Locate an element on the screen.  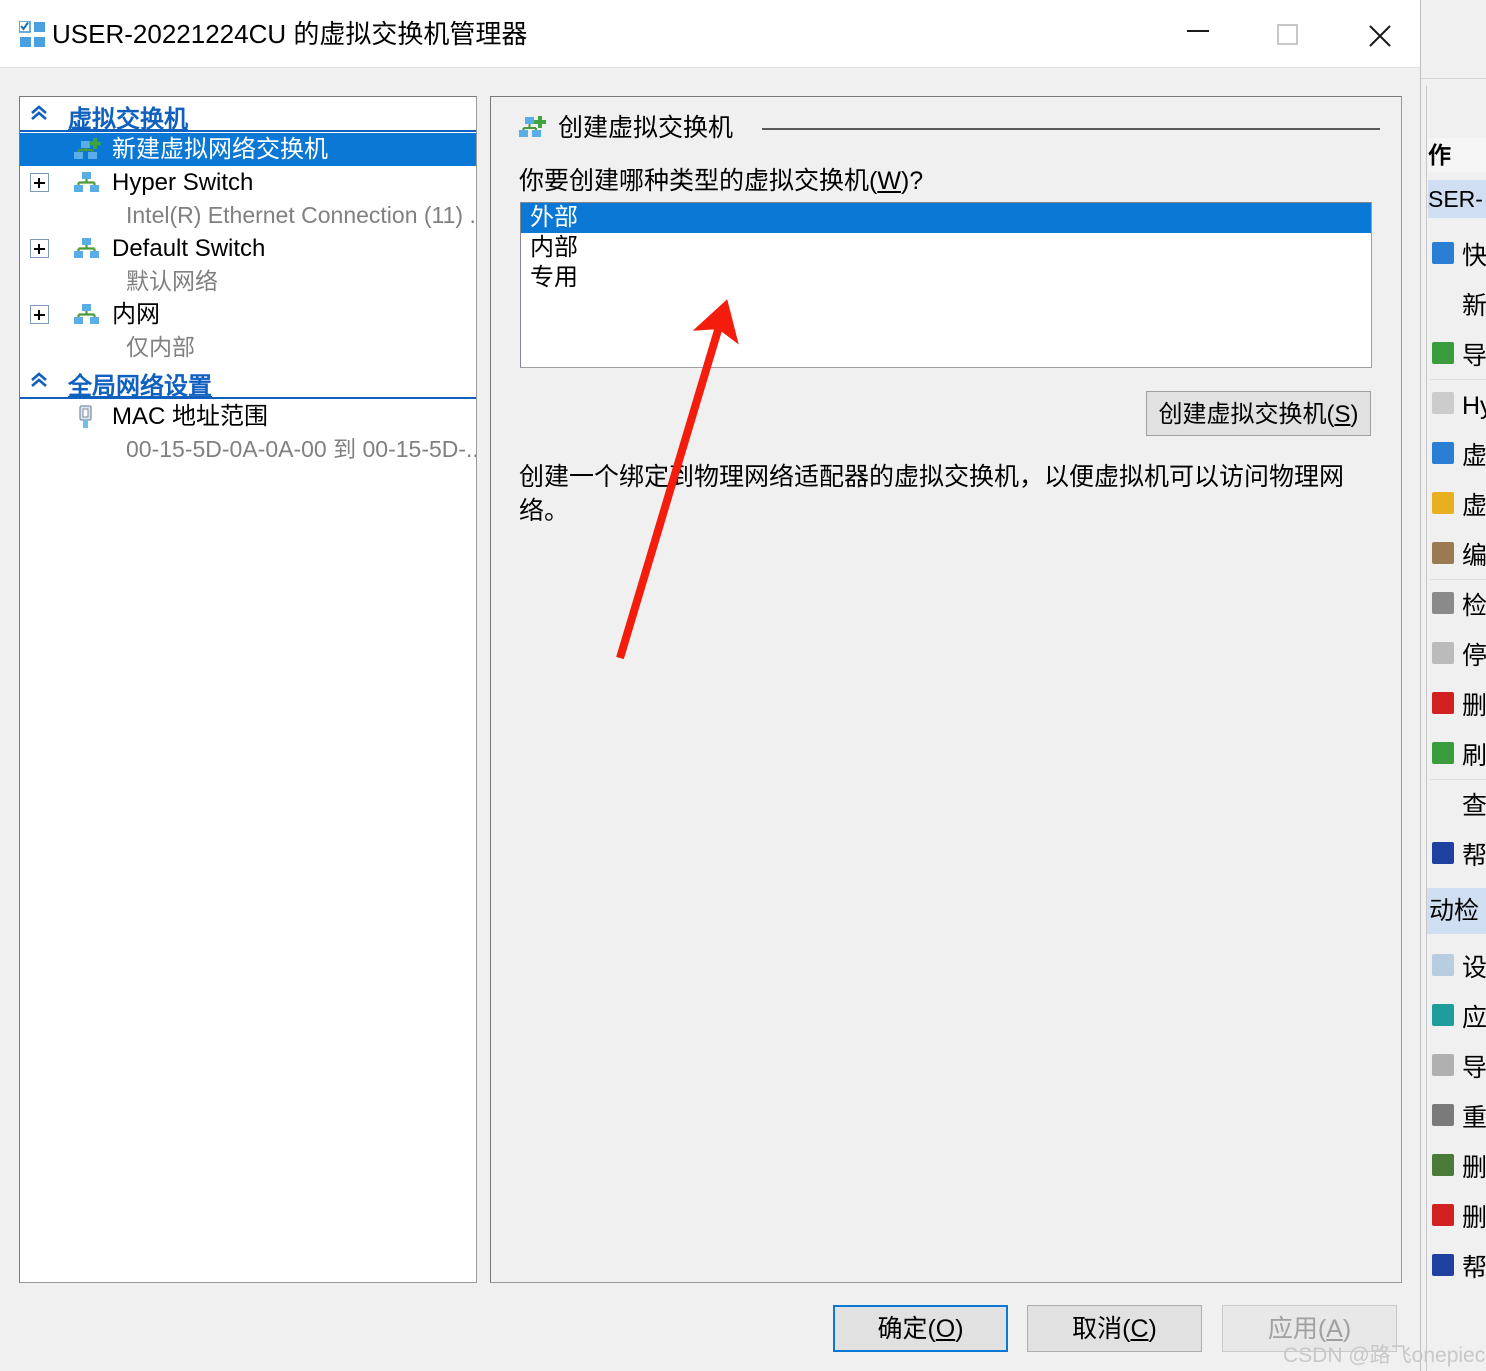
bg-action-item: 刷 is located at coordinates (1457, 756).